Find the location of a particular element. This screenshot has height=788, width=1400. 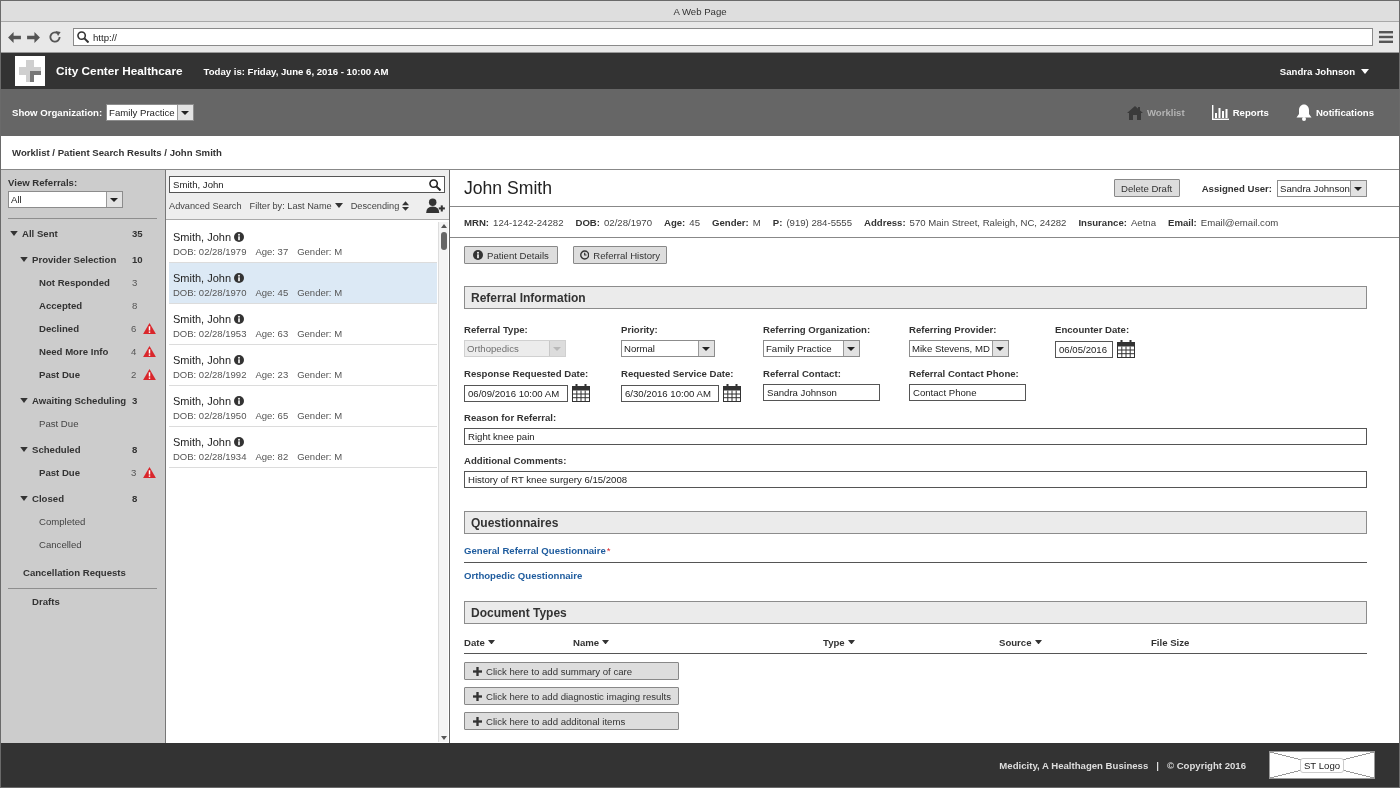

forward-arrow-icon is located at coordinates (33, 37).